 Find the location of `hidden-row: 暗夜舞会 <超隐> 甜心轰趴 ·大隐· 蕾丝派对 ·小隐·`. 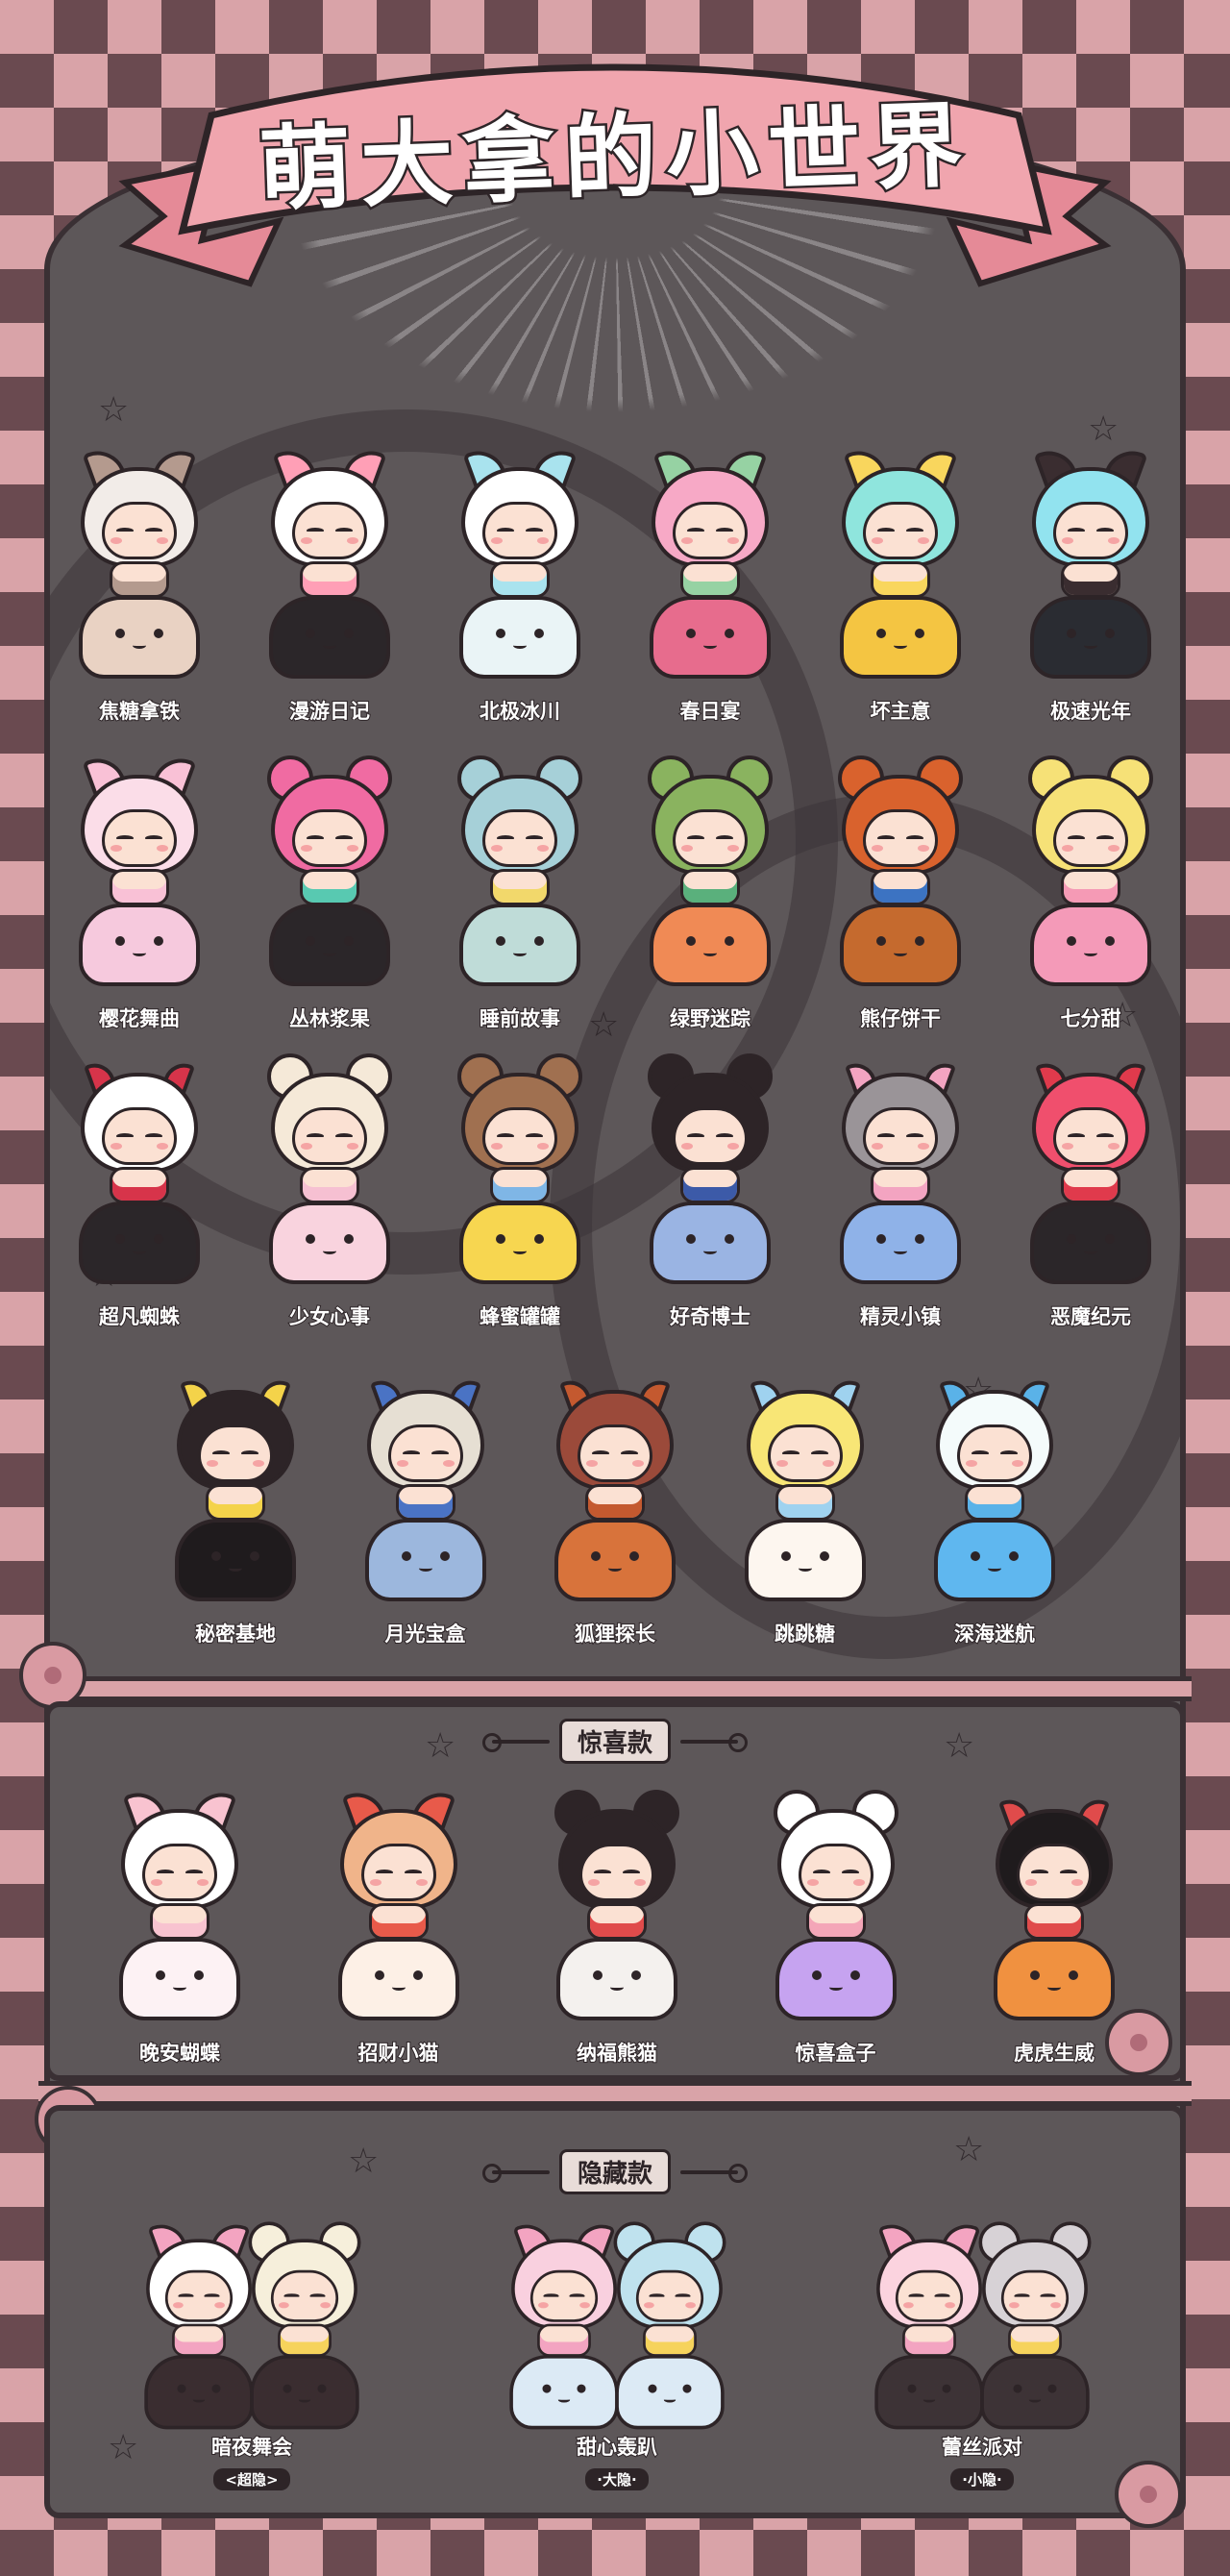

hidden-row: 暗夜舞会 <超隐> 甜心轰趴 ·大隐· 蕾丝派对 ·小隐· is located at coordinates (617, 2353).